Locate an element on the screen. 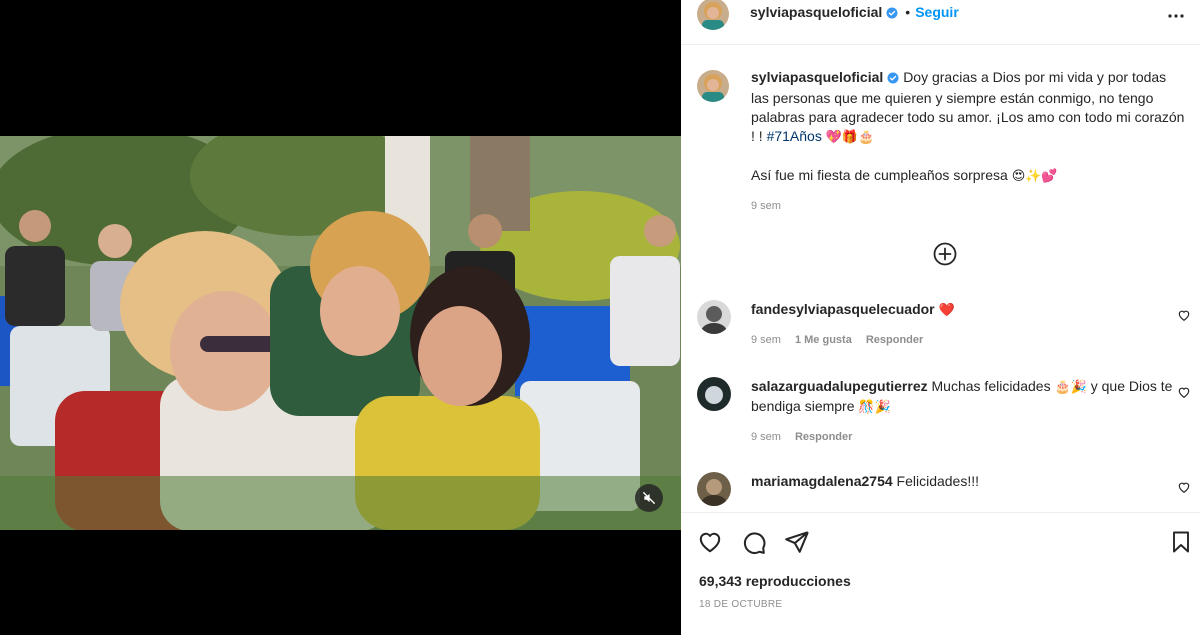 This screenshot has width=1200, height=635. like-icon is located at coordinates (710, 544).